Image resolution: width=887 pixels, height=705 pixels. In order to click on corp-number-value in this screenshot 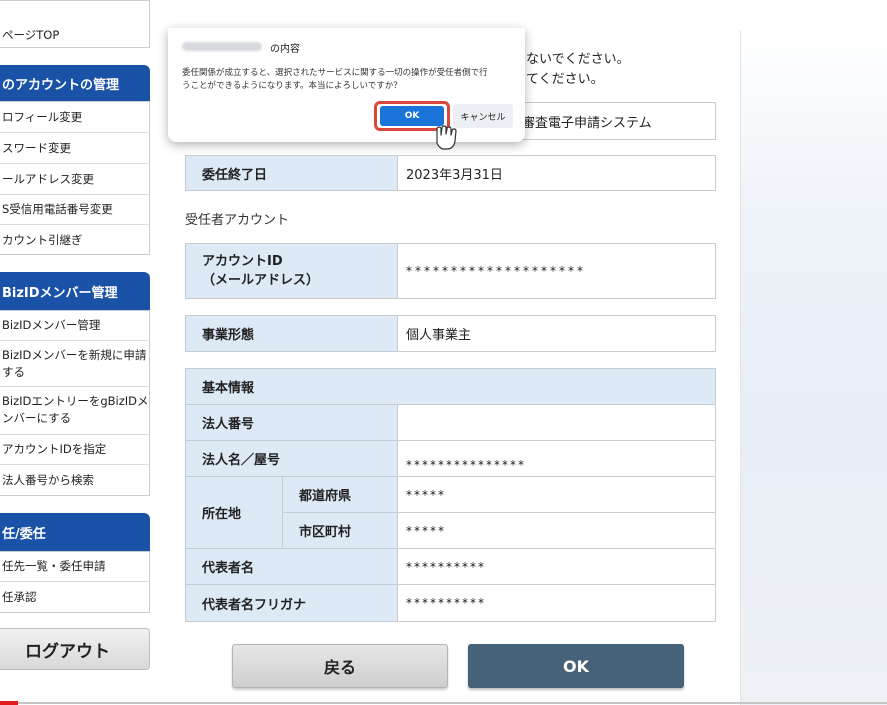, I will do `click(556, 422)`.